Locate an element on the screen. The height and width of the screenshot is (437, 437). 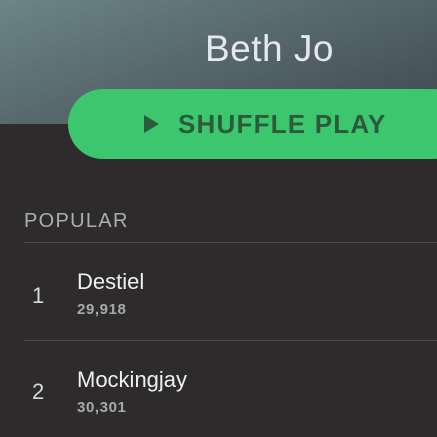
track-title: Mockingjay is located at coordinates (132, 379).